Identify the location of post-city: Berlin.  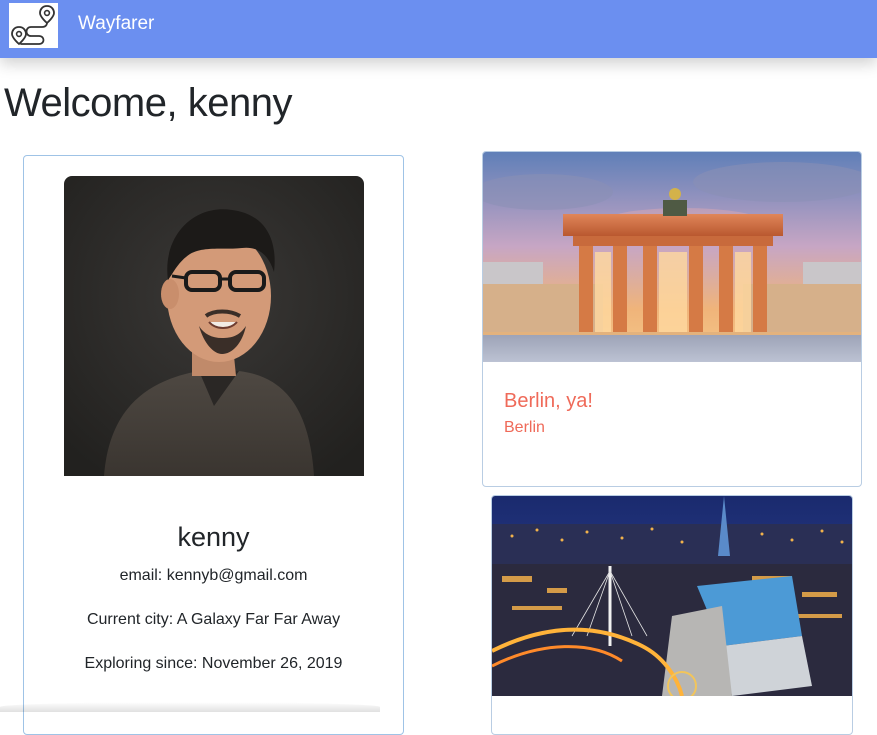
(524, 427).